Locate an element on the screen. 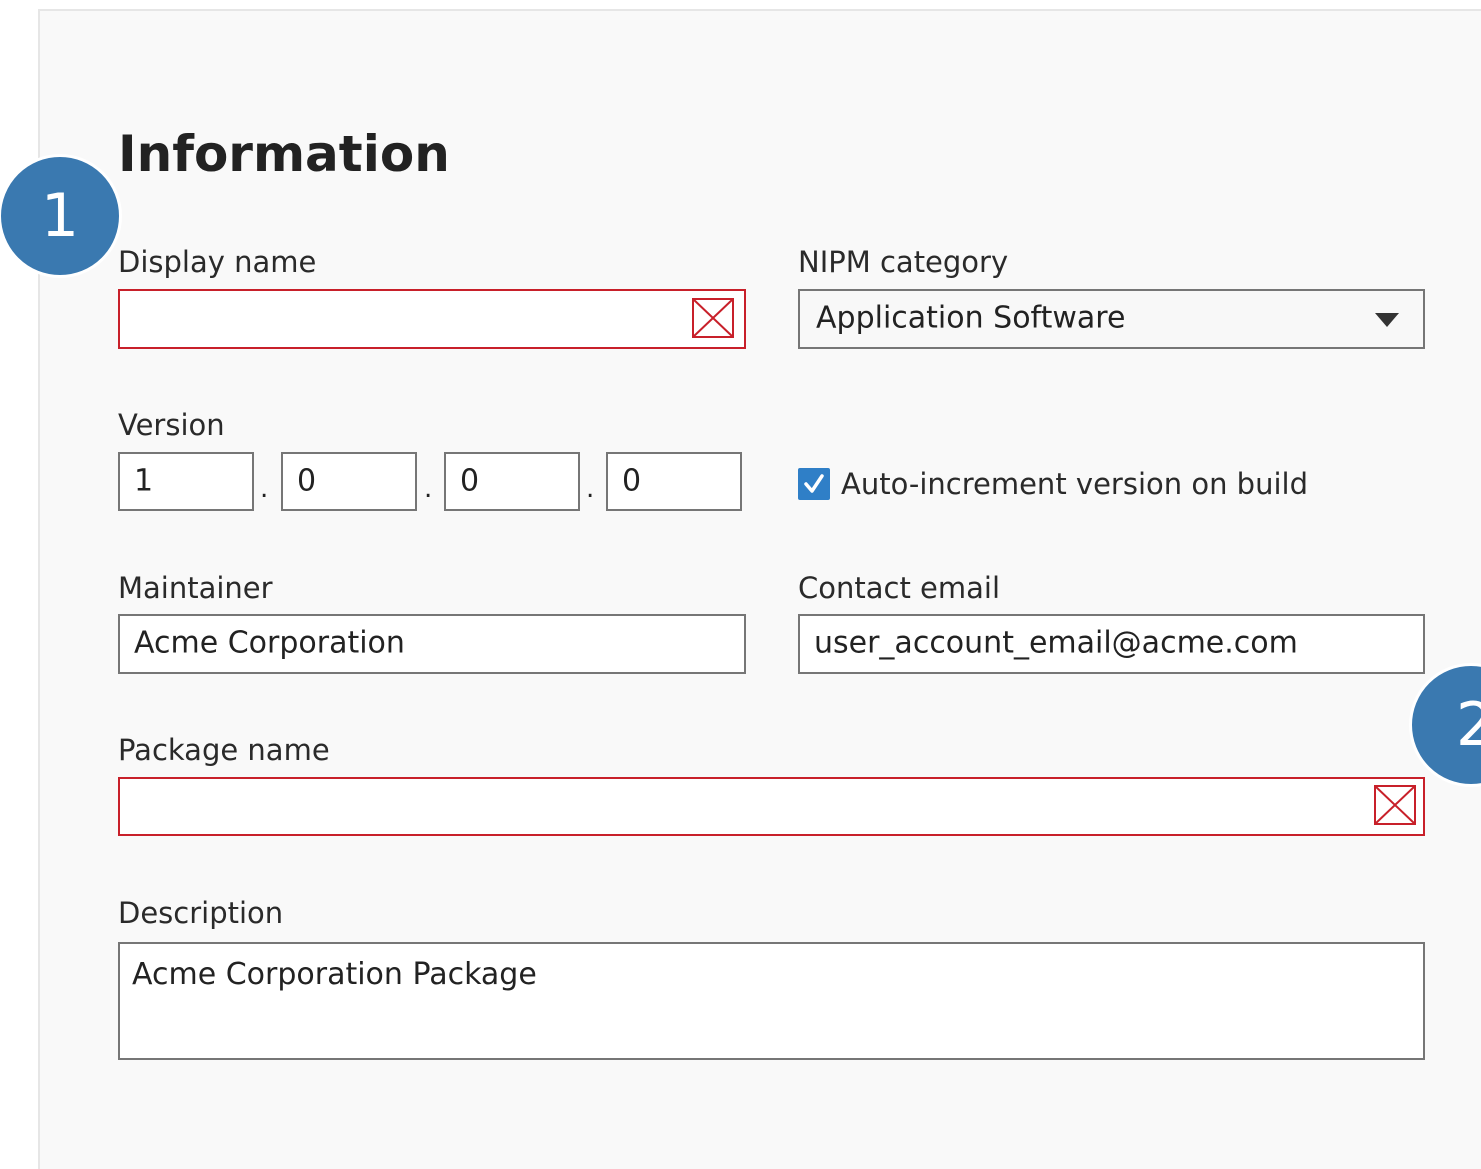 This screenshot has height=1169, width=1481. version-label: Version is located at coordinates (171, 425).